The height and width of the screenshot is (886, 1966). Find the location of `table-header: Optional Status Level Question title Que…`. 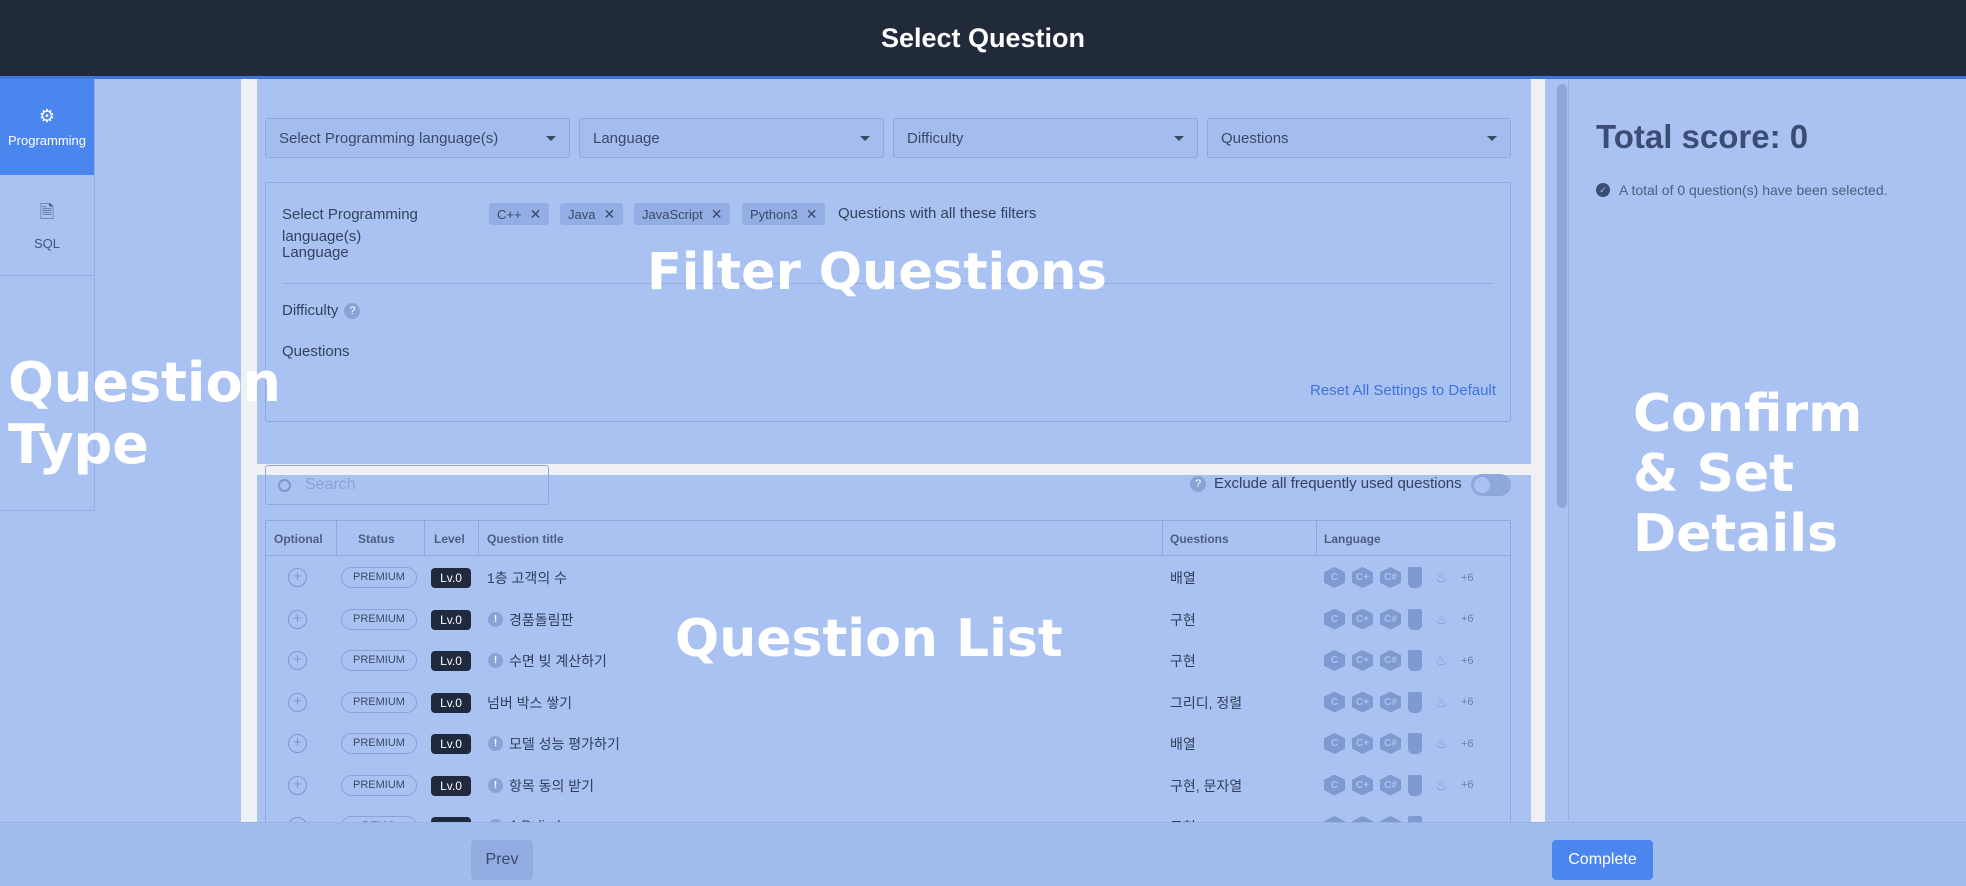

table-header: Optional Status Level Question title Que… is located at coordinates (888, 538).